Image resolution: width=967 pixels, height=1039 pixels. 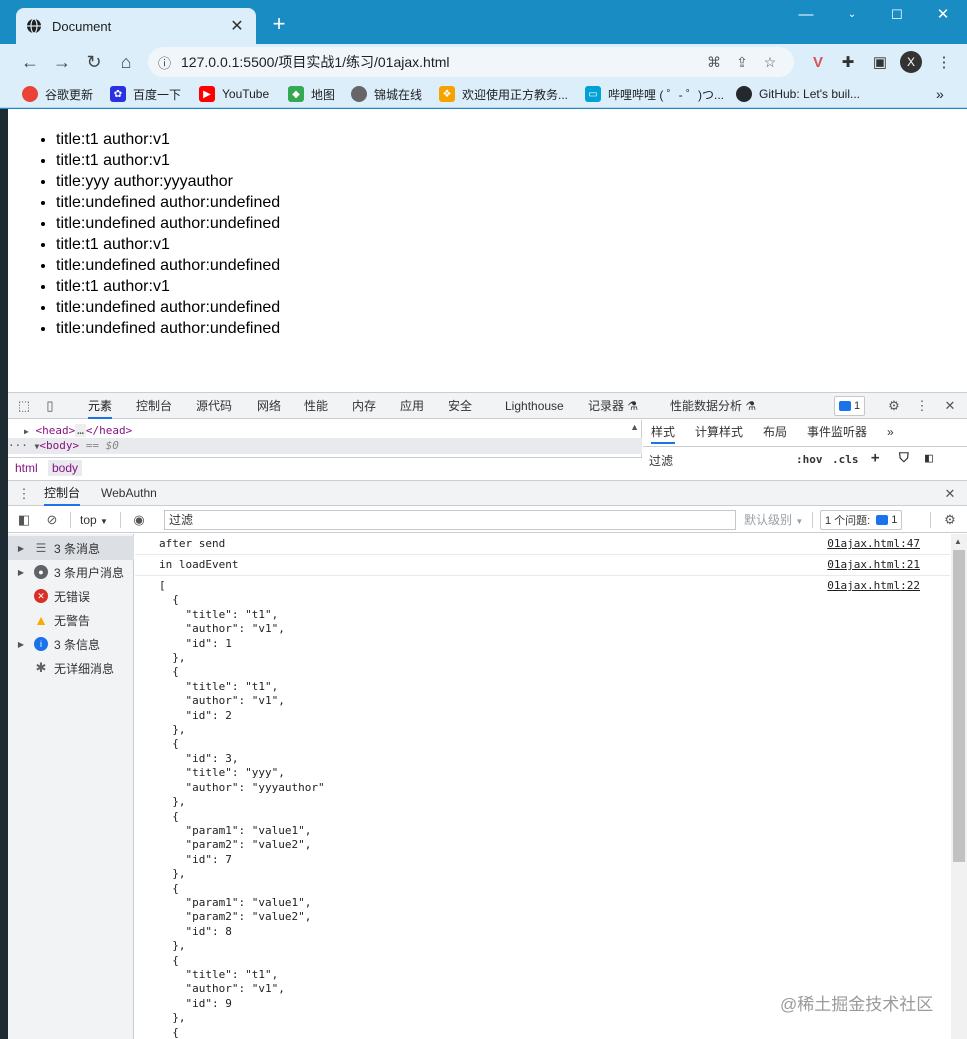 I want to click on tab-sources: 源代码, so click(x=214, y=406).